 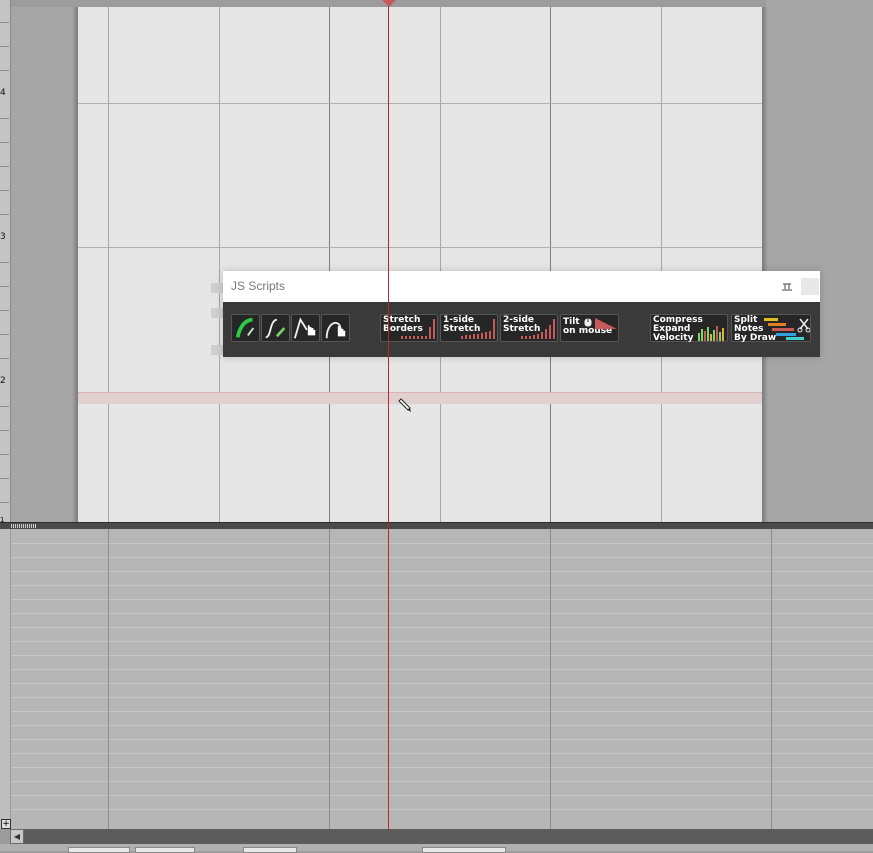 What do you see at coordinates (819, 261) in the screenshot?
I see `out-of-range-area-right` at bounding box center [819, 261].